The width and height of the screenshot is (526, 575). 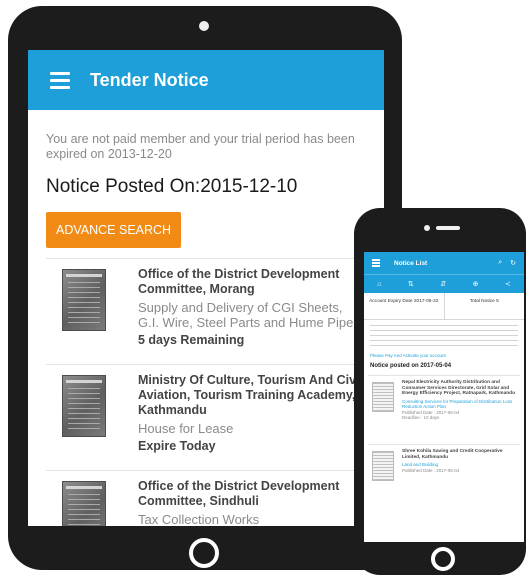 What do you see at coordinates (444, 337) in the screenshot?
I see `phone-warning-text` at bounding box center [444, 337].